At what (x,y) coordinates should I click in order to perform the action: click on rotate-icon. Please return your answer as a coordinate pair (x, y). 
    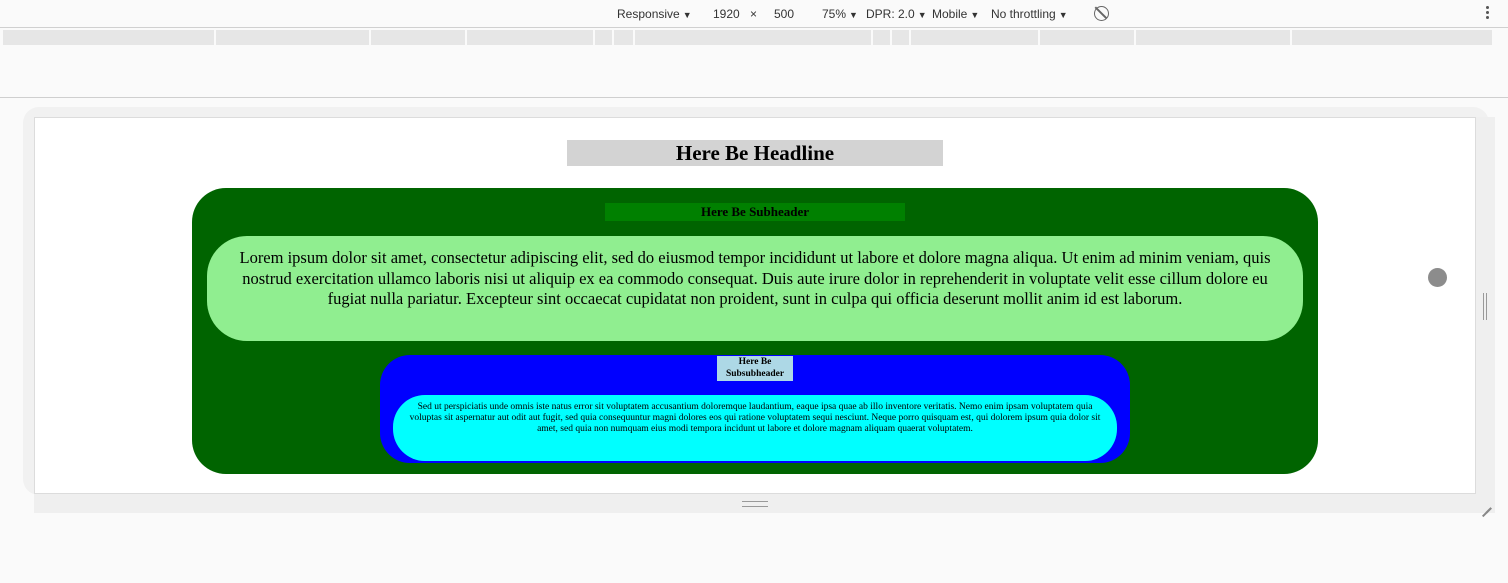
    Looking at the image, I should click on (1101, 13).